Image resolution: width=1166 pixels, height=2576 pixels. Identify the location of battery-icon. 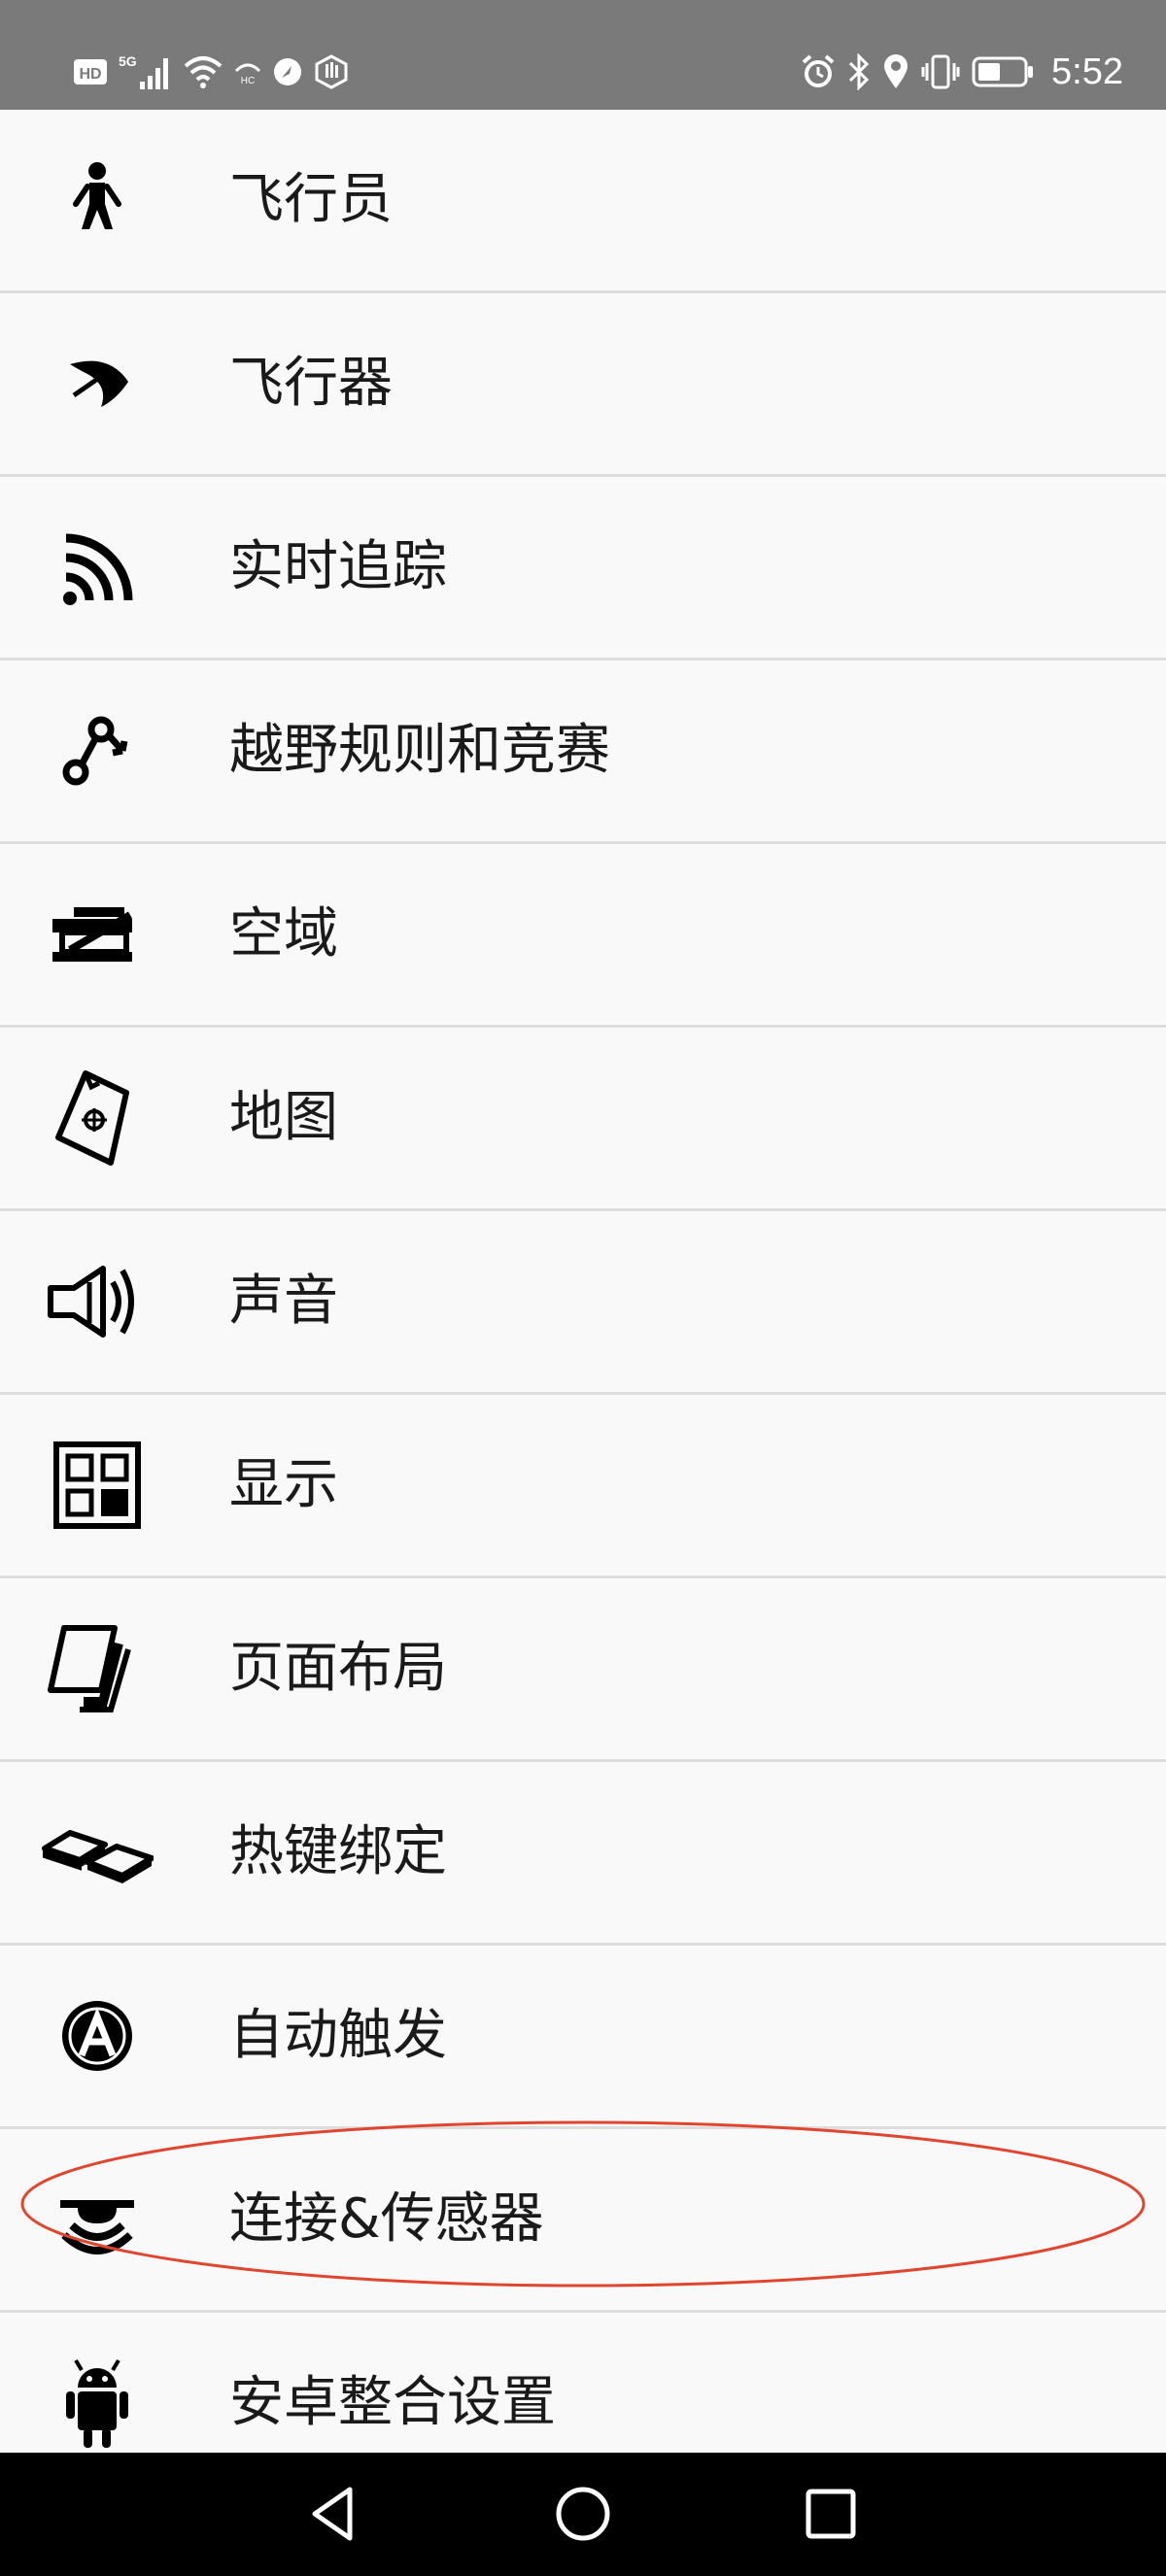
(1003, 71).